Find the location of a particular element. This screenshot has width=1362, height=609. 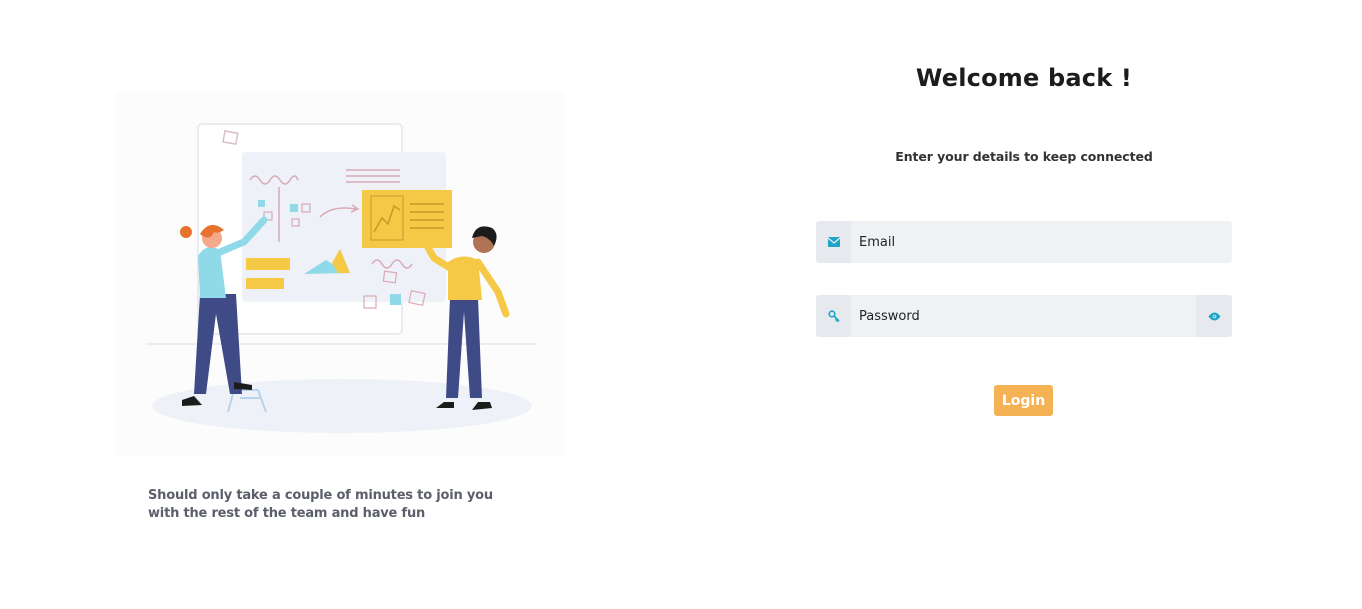

password-field-group is located at coordinates (1024, 316).